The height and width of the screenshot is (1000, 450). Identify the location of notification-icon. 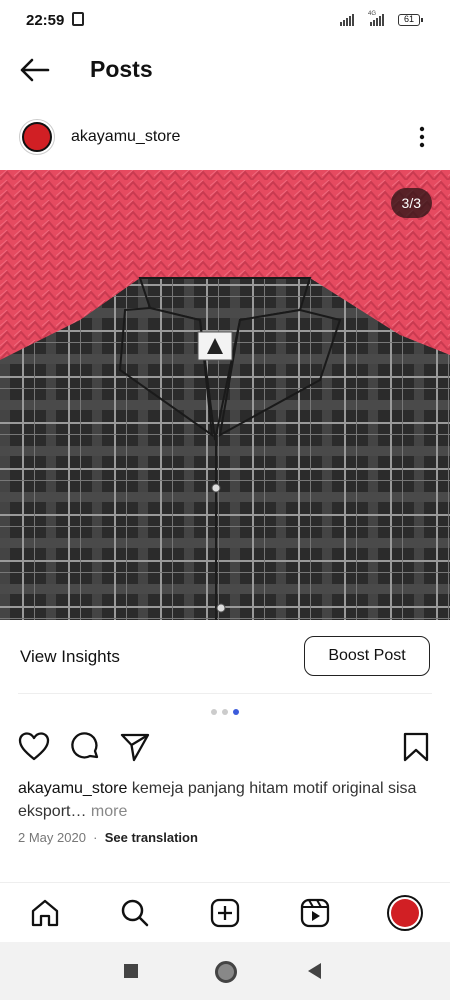
(78, 19).